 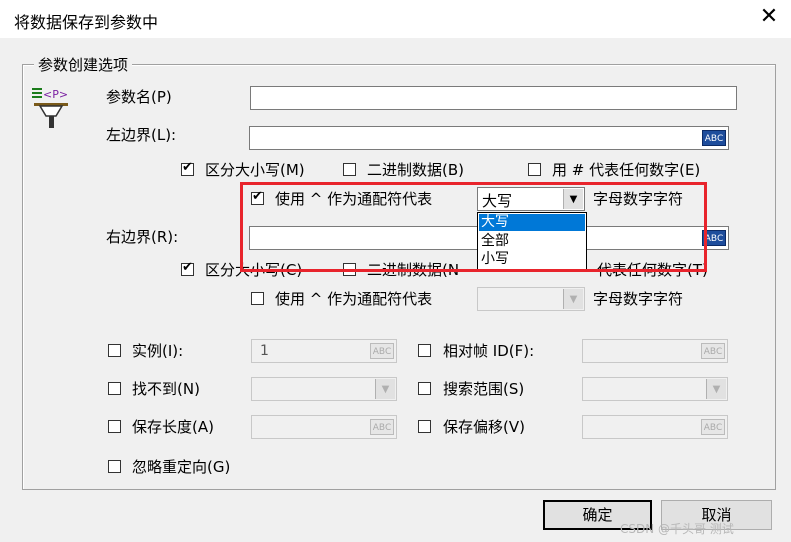 I want to click on instance-checkbox, so click(x=114, y=350).